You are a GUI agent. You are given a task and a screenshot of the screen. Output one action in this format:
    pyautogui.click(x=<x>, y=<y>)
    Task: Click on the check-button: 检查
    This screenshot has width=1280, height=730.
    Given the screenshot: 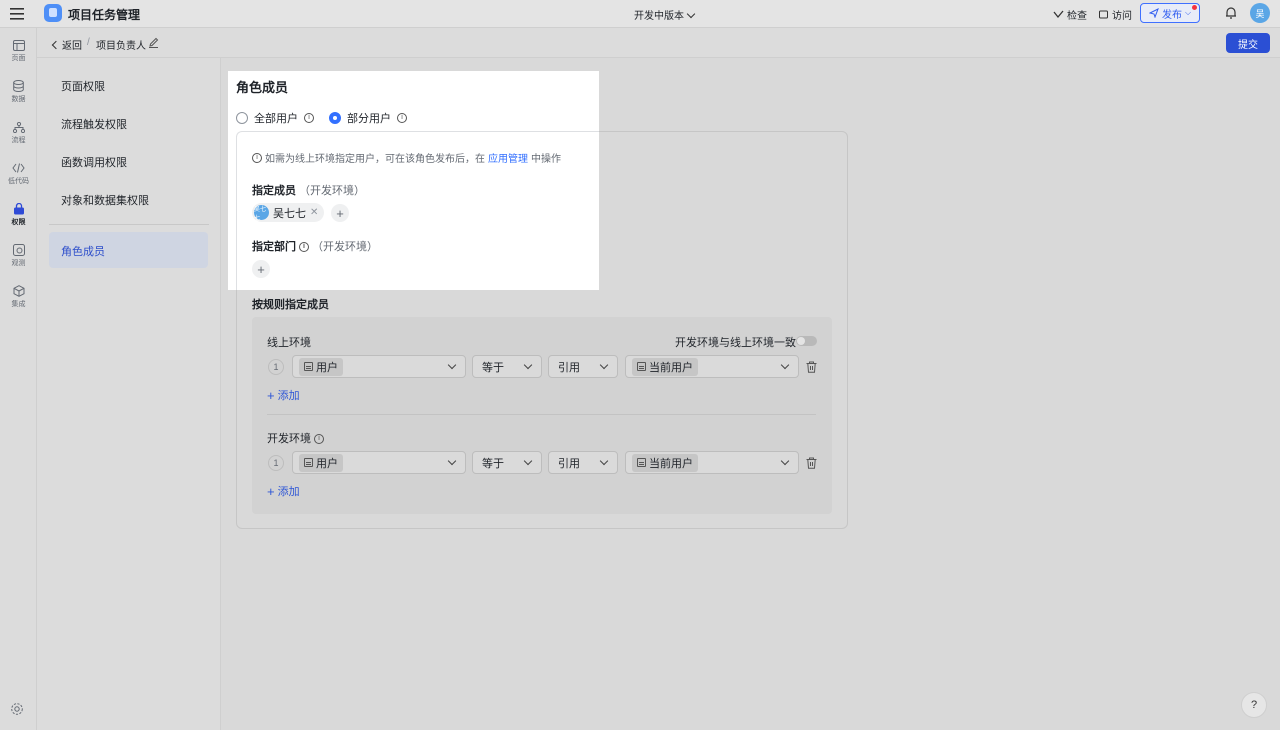 What is the action you would take?
    pyautogui.click(x=1070, y=14)
    